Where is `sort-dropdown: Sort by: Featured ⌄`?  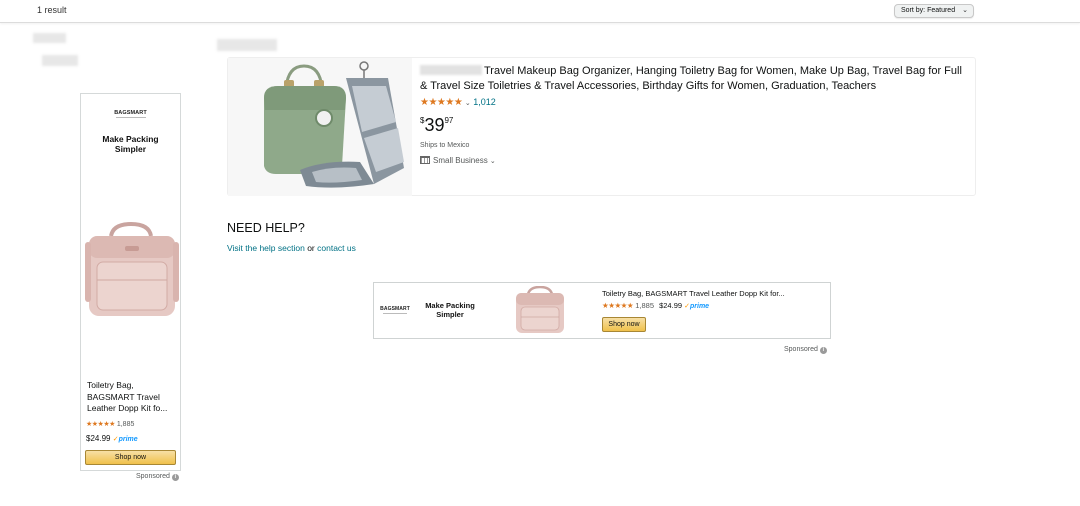 sort-dropdown: Sort by: Featured ⌄ is located at coordinates (934, 11).